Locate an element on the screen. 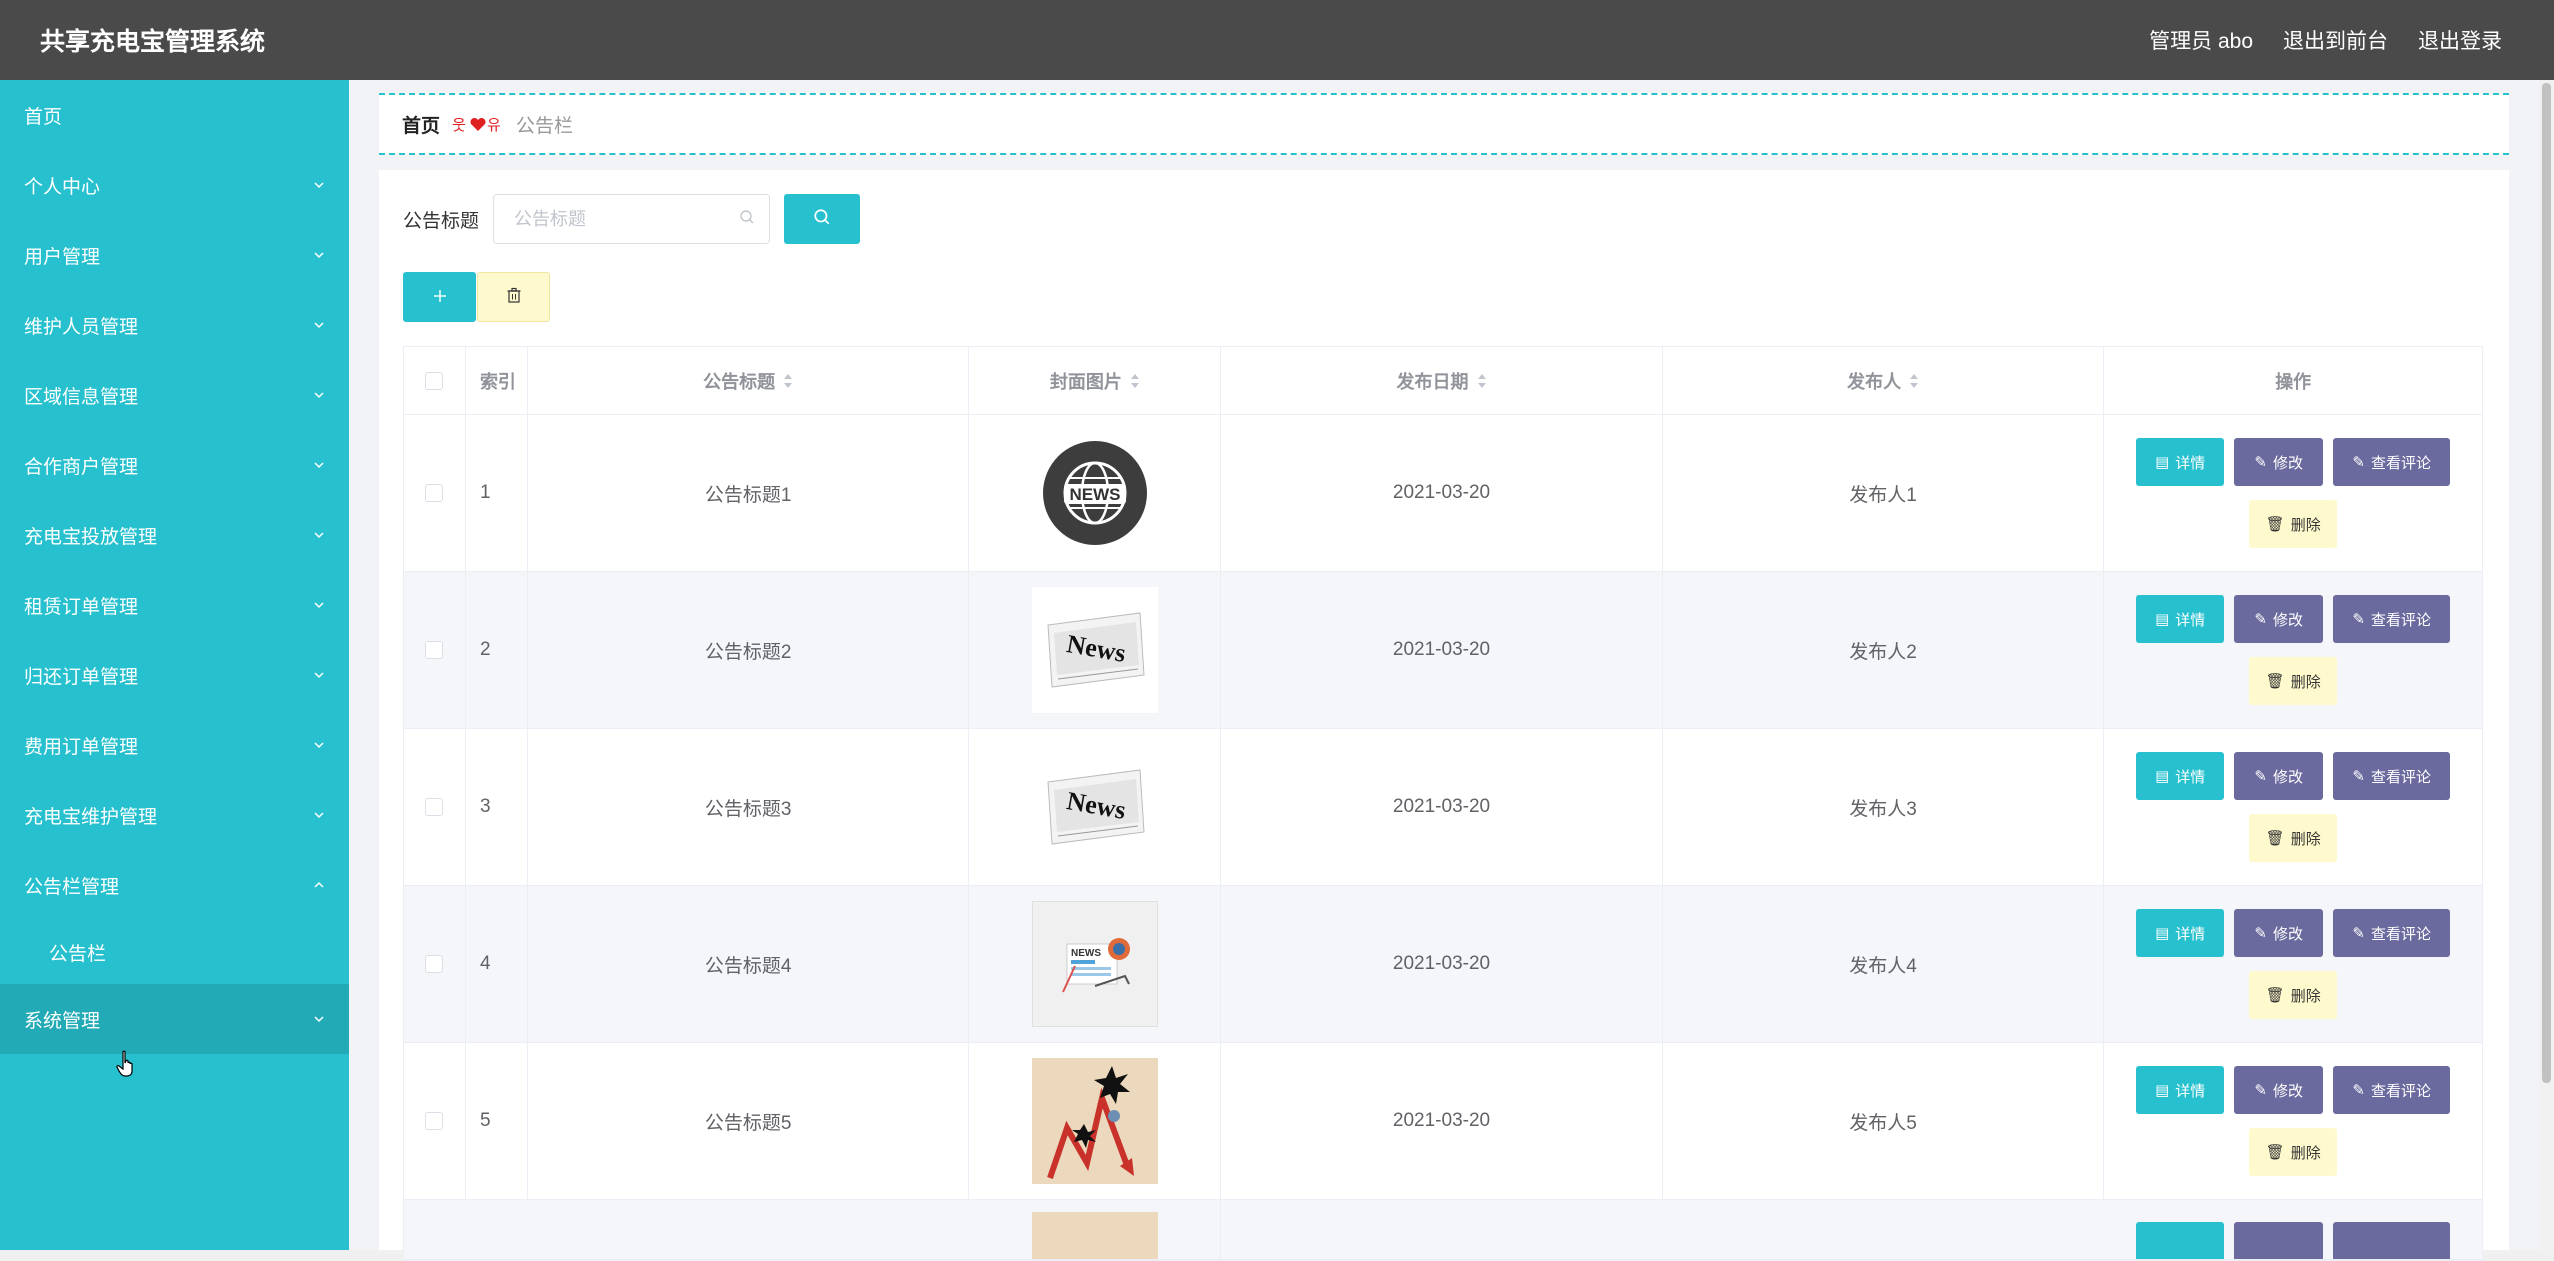 Image resolution: width=2554 pixels, height=1261 pixels. sidebar-item-label: 用户管理 is located at coordinates (62, 257).